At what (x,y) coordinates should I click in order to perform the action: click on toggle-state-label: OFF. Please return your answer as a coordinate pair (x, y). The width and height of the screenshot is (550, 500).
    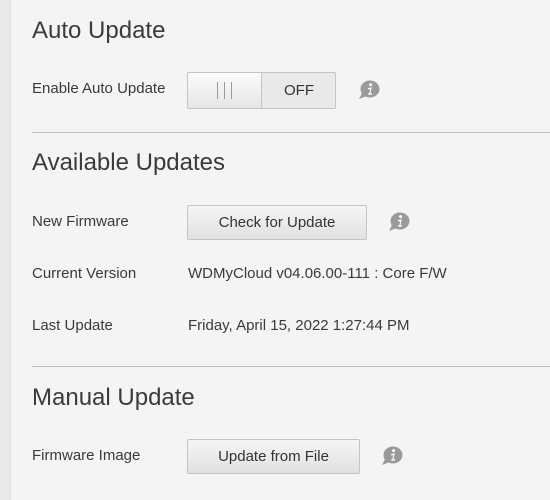
    Looking at the image, I should click on (299, 90).